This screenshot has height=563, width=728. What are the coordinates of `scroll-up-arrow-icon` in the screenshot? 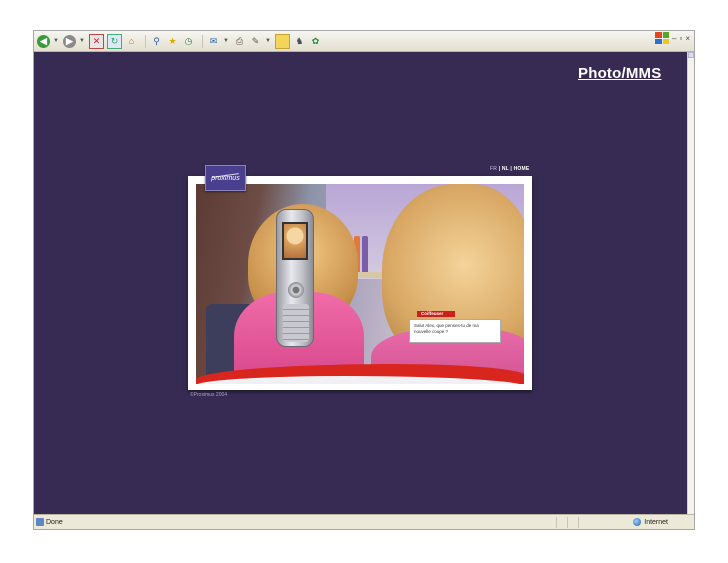 It's located at (691, 55).